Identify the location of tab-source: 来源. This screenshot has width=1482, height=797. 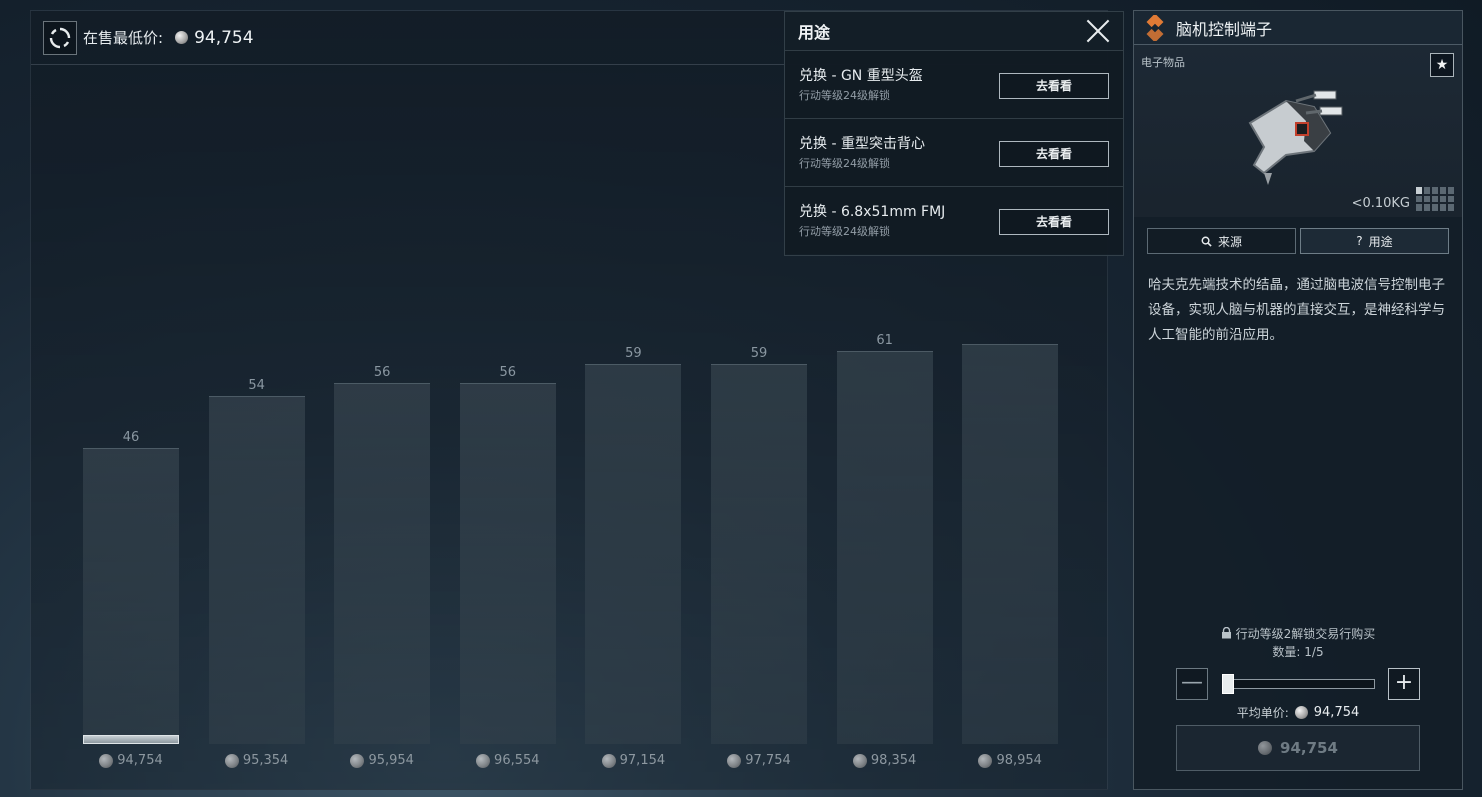
(1221, 241).